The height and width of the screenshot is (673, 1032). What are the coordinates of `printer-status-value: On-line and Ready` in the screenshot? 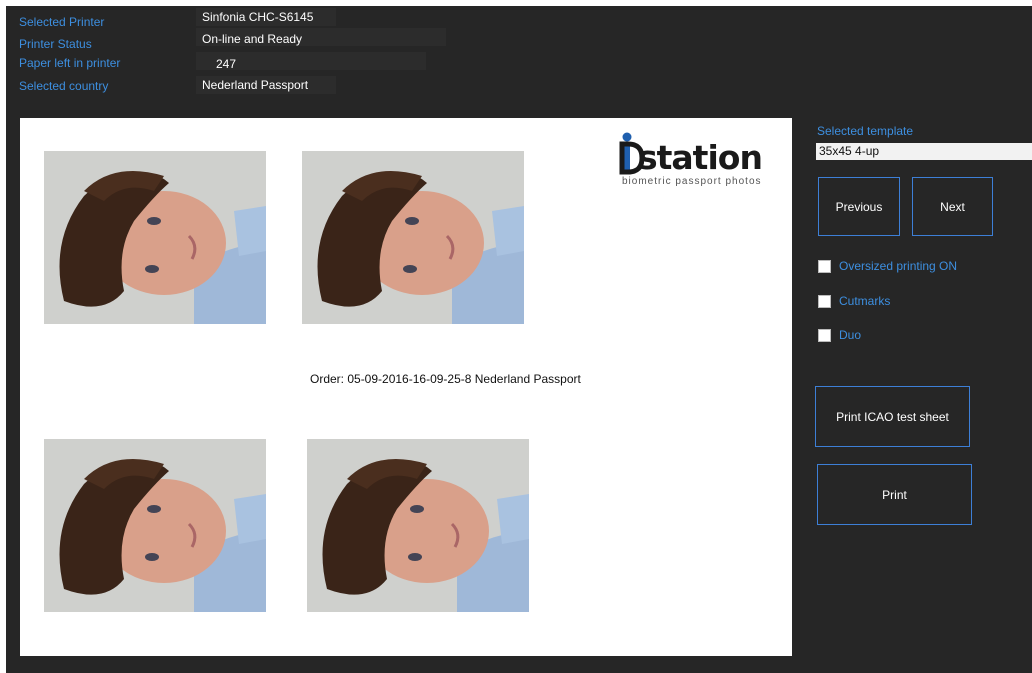 It's located at (252, 39).